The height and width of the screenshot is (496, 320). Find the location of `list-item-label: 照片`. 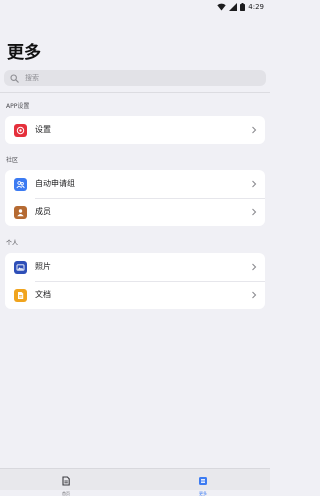

list-item-label: 照片 is located at coordinates (43, 266).